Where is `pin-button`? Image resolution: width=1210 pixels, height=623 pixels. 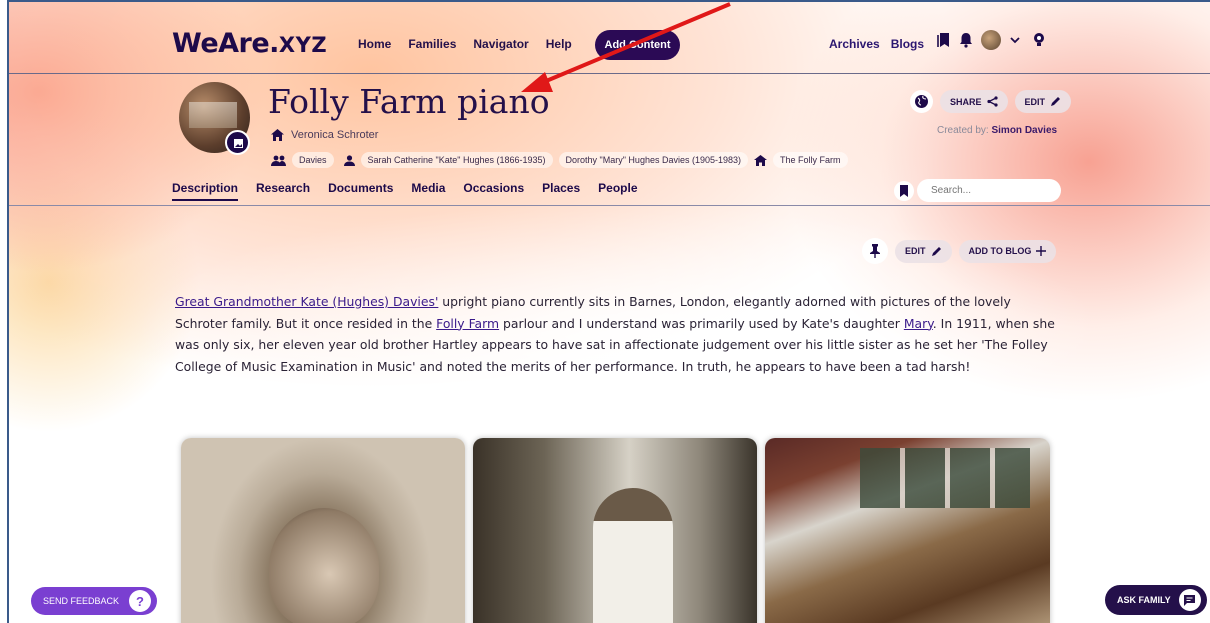
pin-button is located at coordinates (875, 251).